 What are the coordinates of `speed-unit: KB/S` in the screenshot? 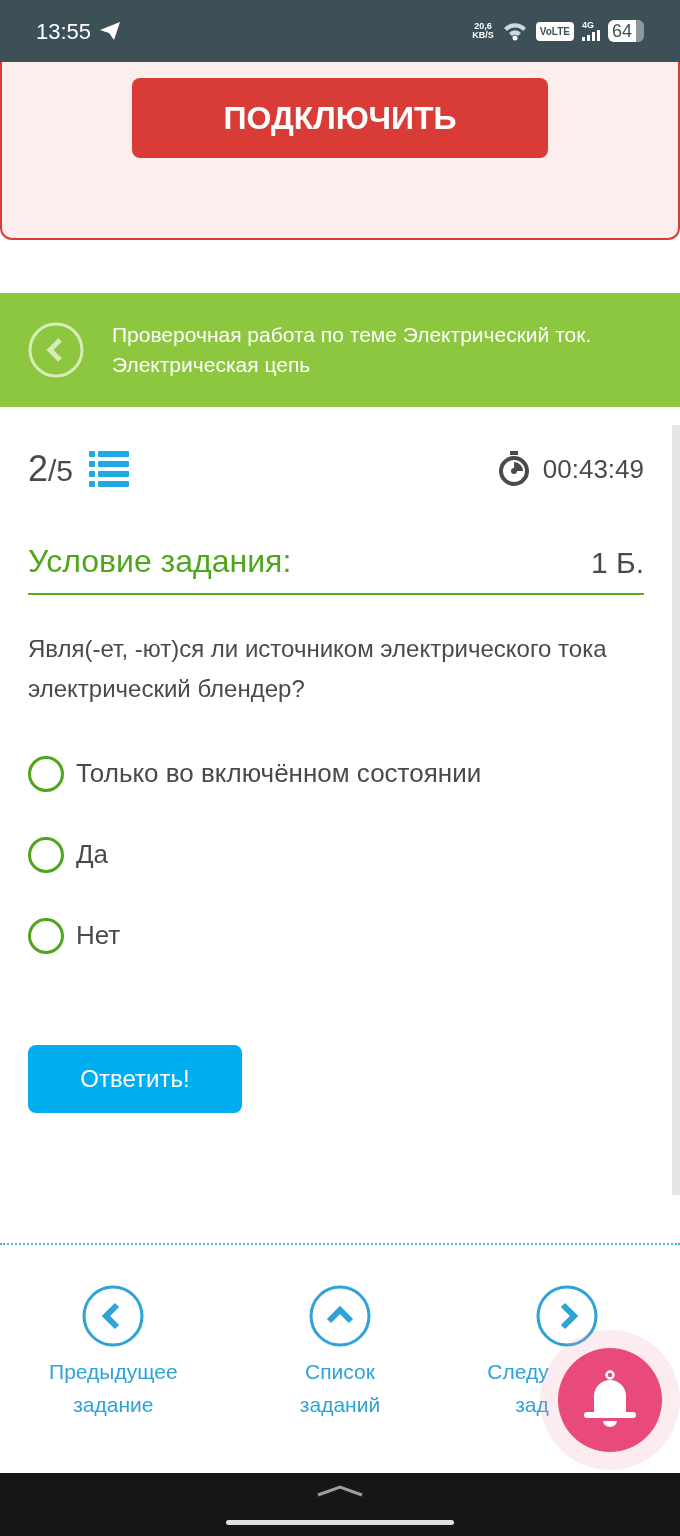 It's located at (483, 35).